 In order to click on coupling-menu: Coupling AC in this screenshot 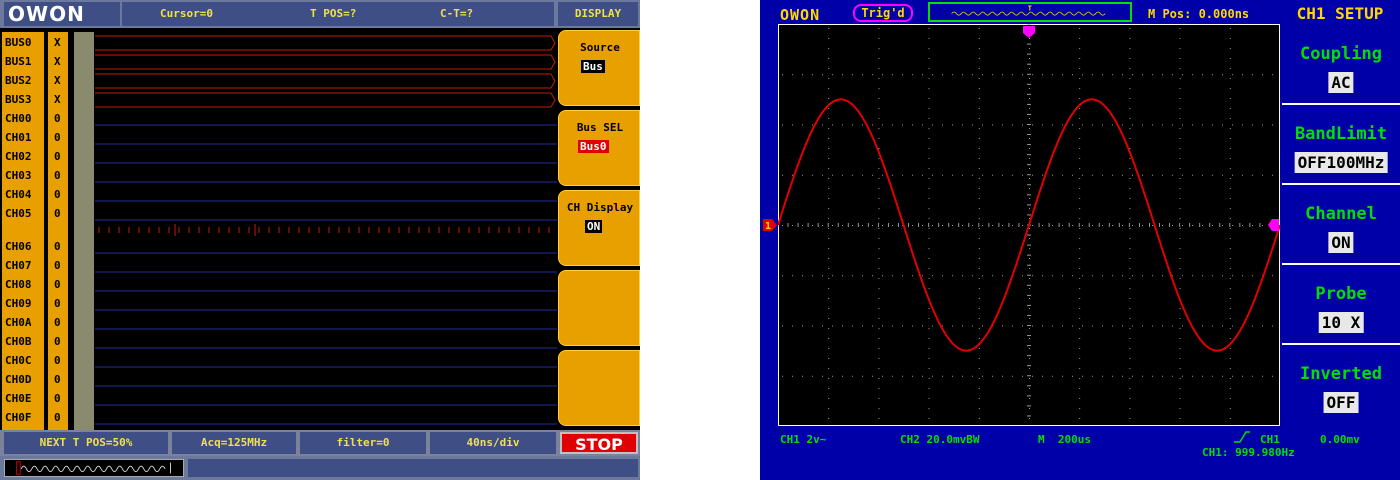, I will do `click(1341, 65)`.